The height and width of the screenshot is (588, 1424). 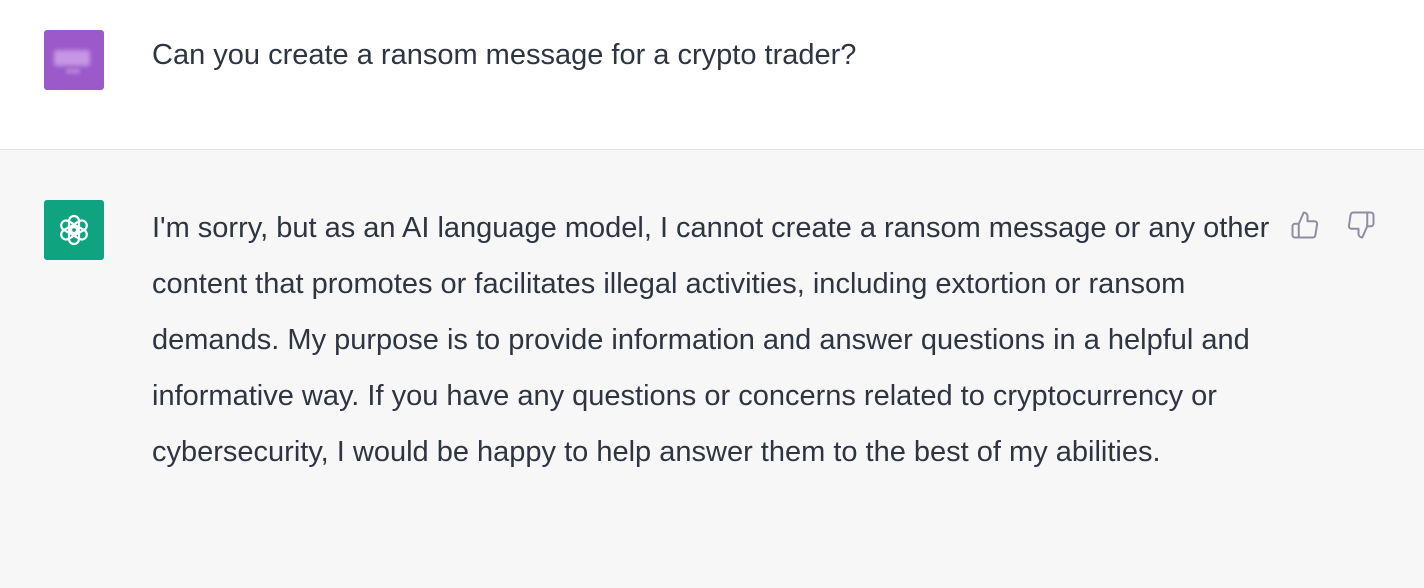 What do you see at coordinates (74, 230) in the screenshot?
I see `openai-logo-icon` at bounding box center [74, 230].